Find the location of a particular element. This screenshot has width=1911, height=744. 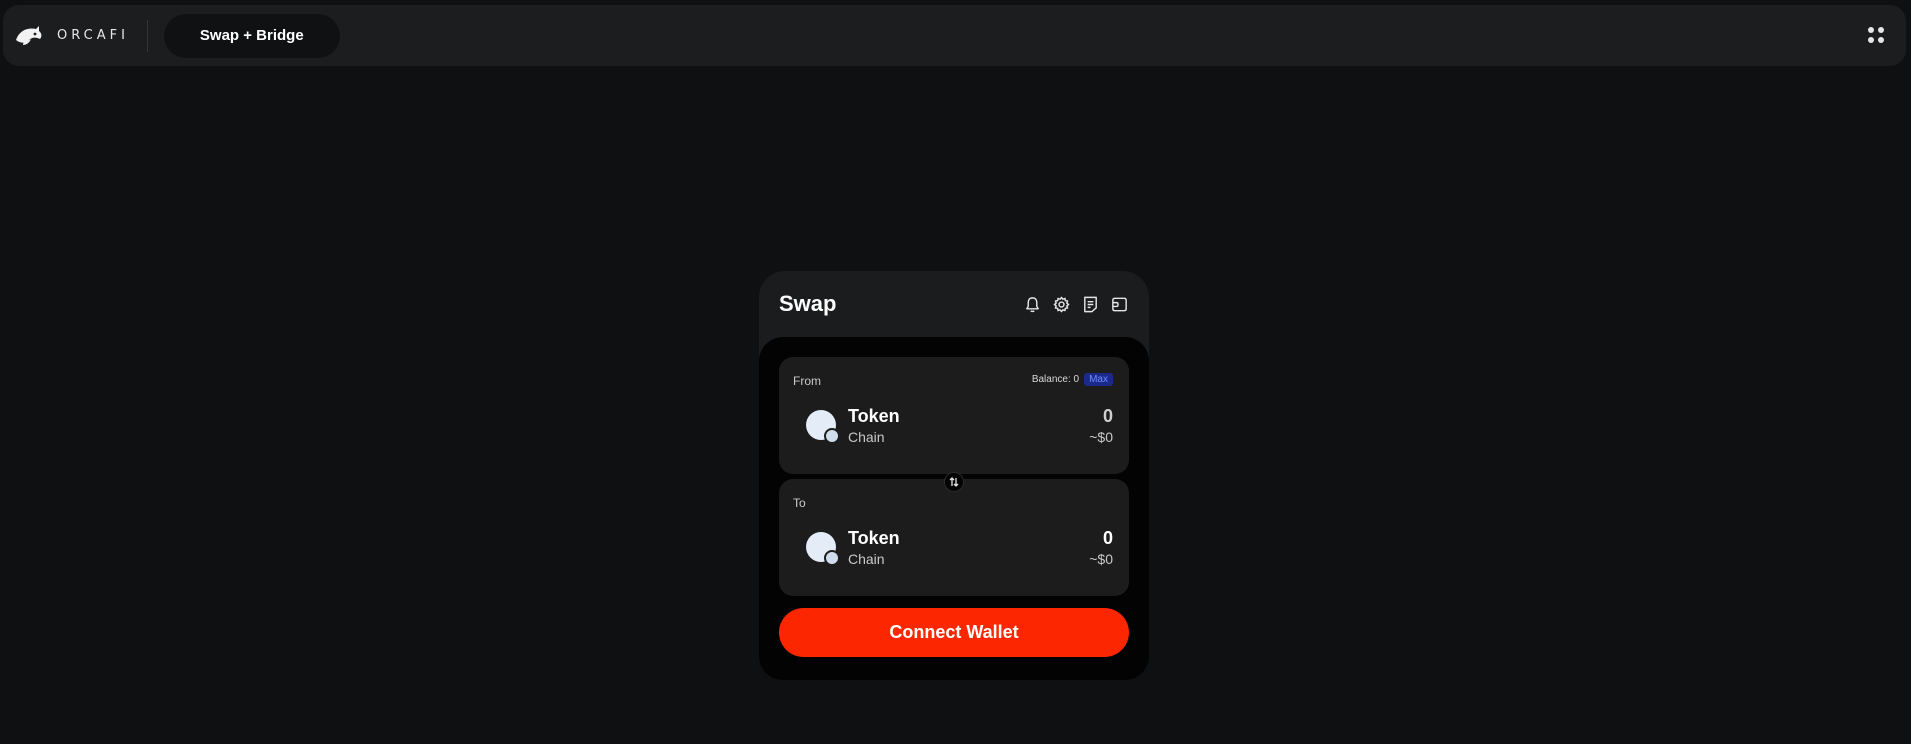

from-token-selector: Token Chain is located at coordinates (853, 426).